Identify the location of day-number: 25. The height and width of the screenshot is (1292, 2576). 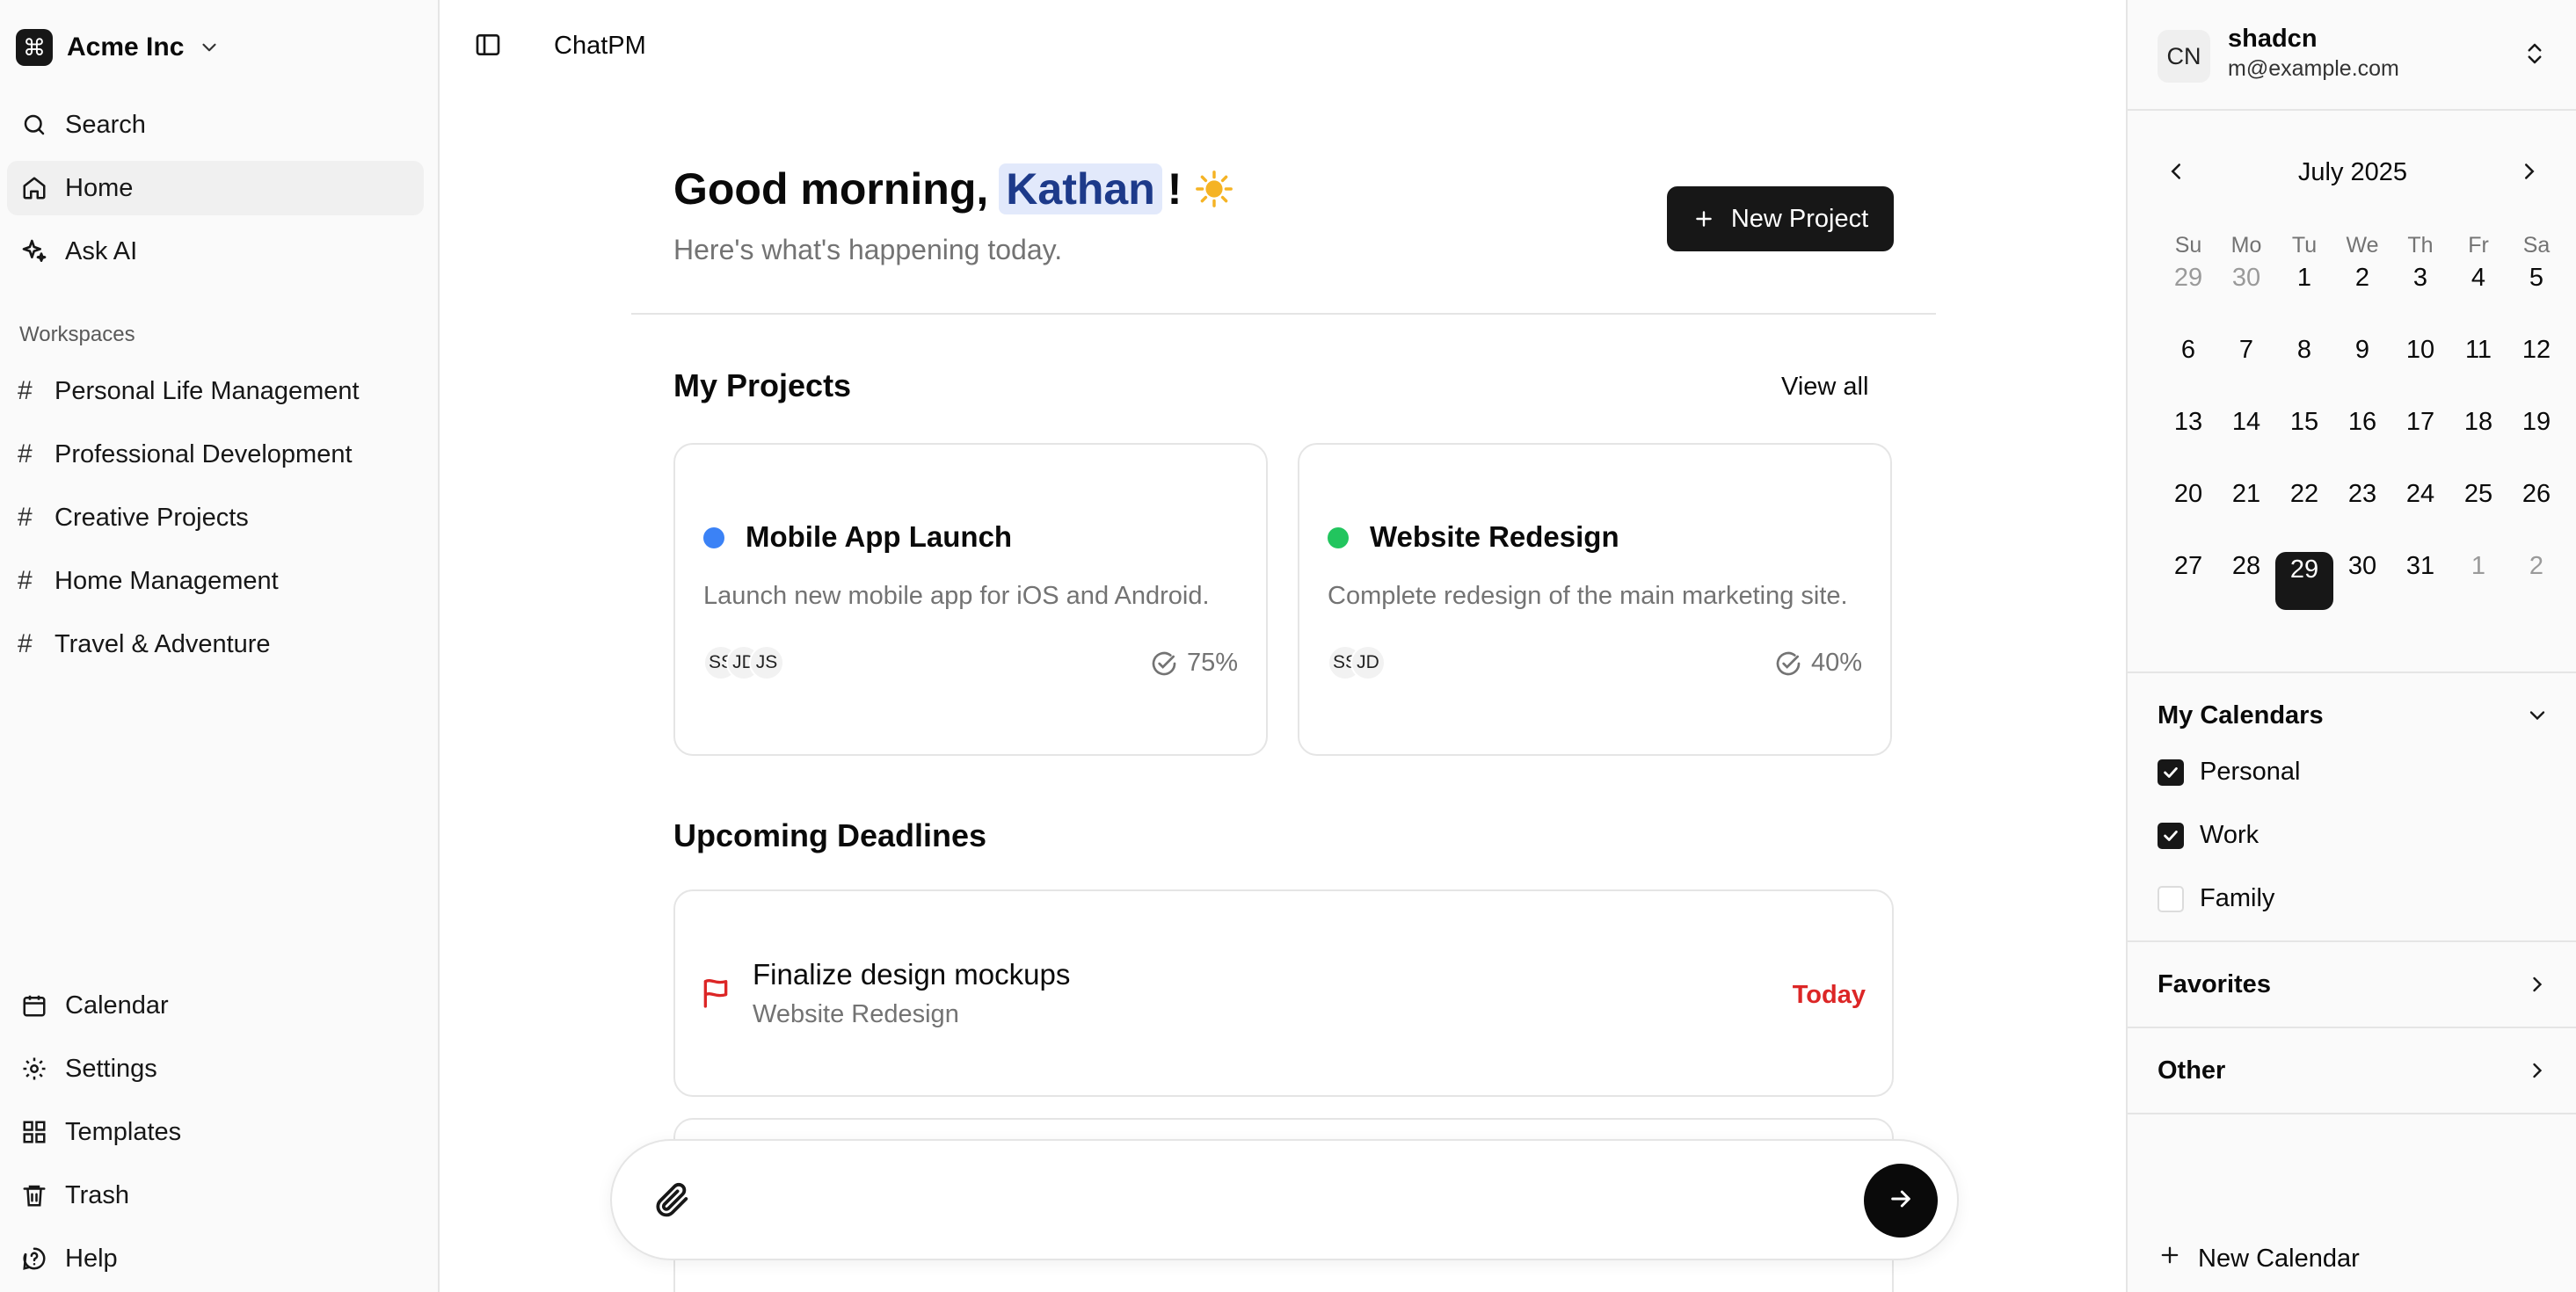
(2478, 494).